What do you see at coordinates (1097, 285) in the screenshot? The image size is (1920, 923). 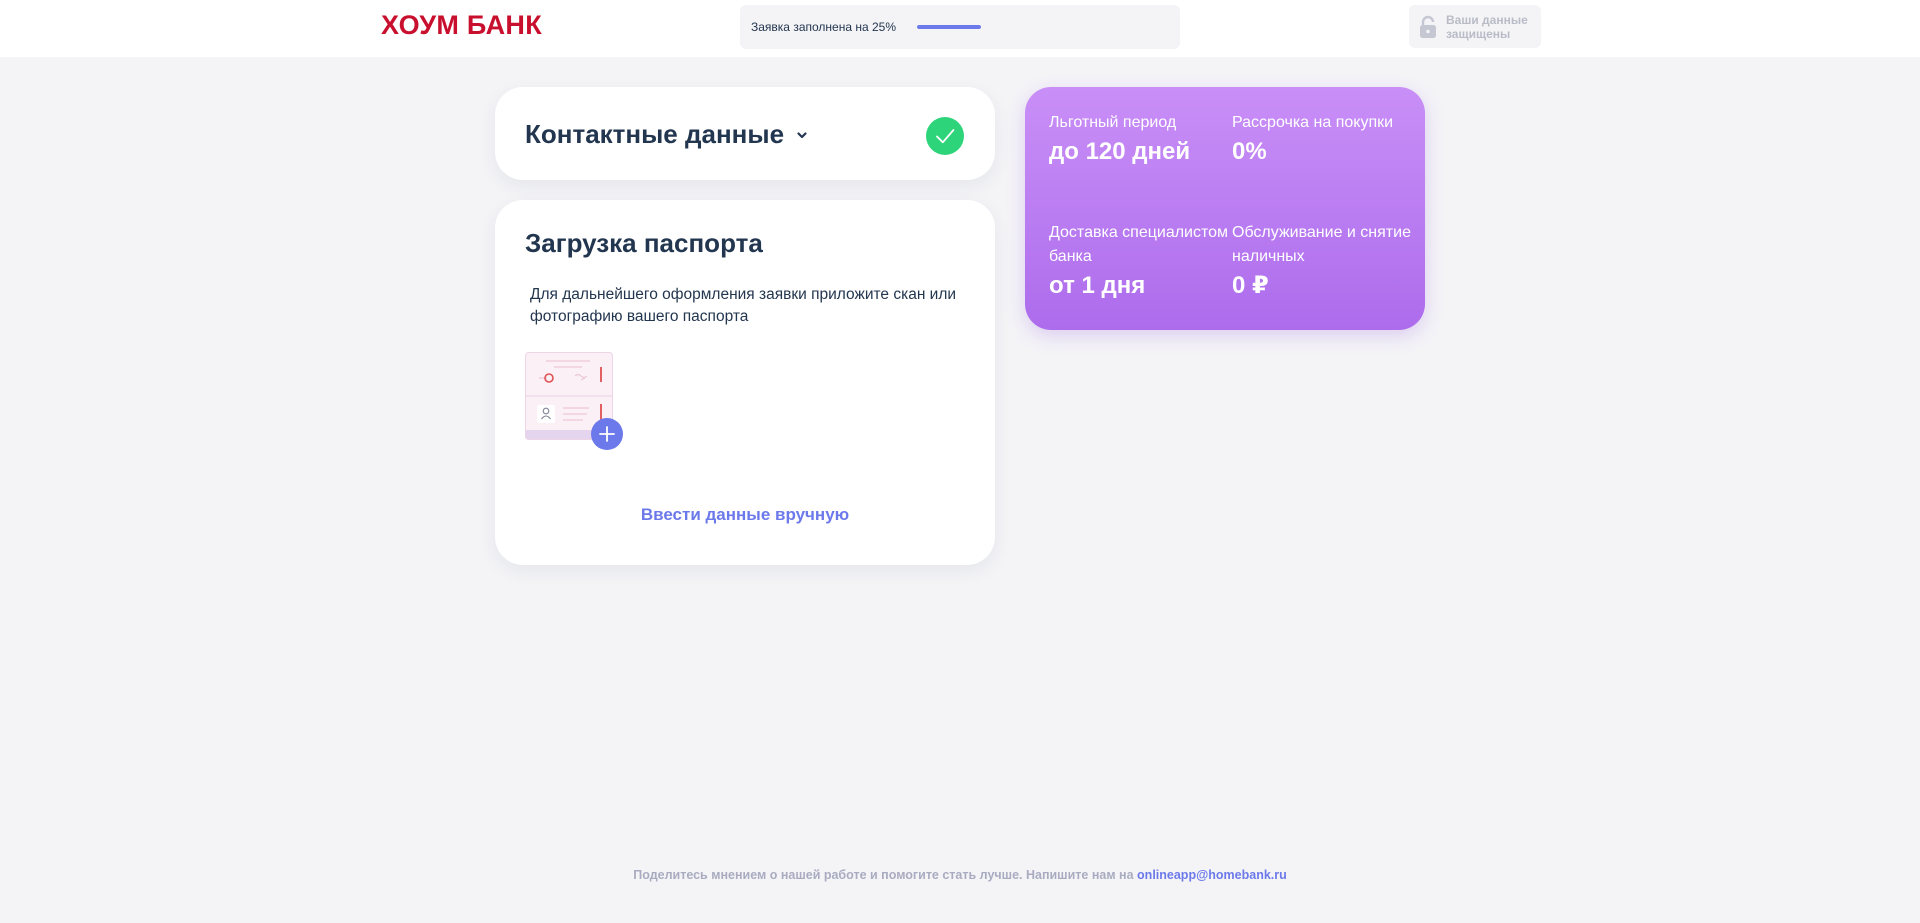 I see `promo-value: от 1 дня` at bounding box center [1097, 285].